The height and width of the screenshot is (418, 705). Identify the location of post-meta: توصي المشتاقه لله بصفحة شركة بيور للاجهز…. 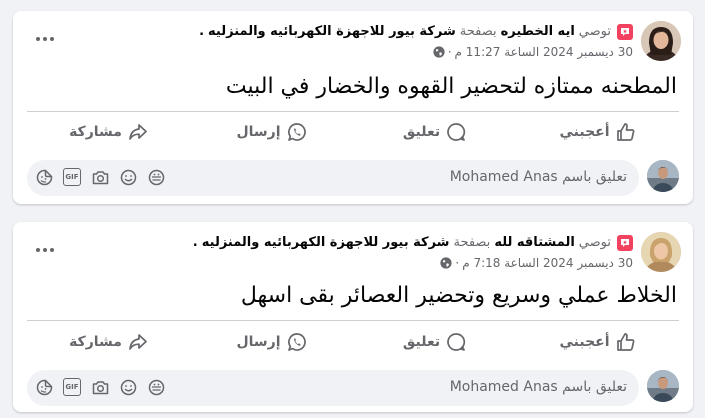
(412, 252).